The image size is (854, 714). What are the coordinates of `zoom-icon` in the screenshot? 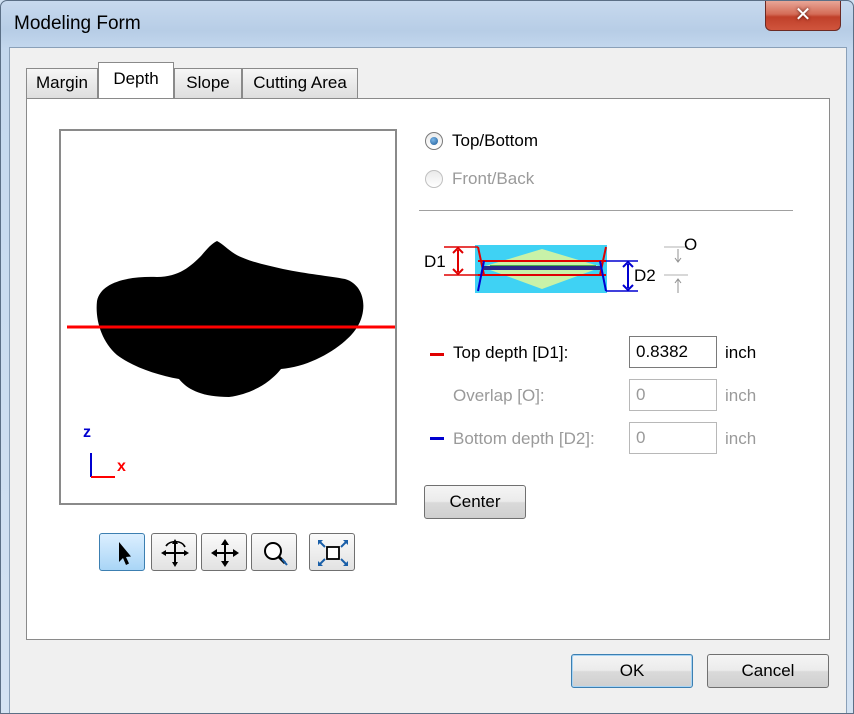 It's located at (276, 554).